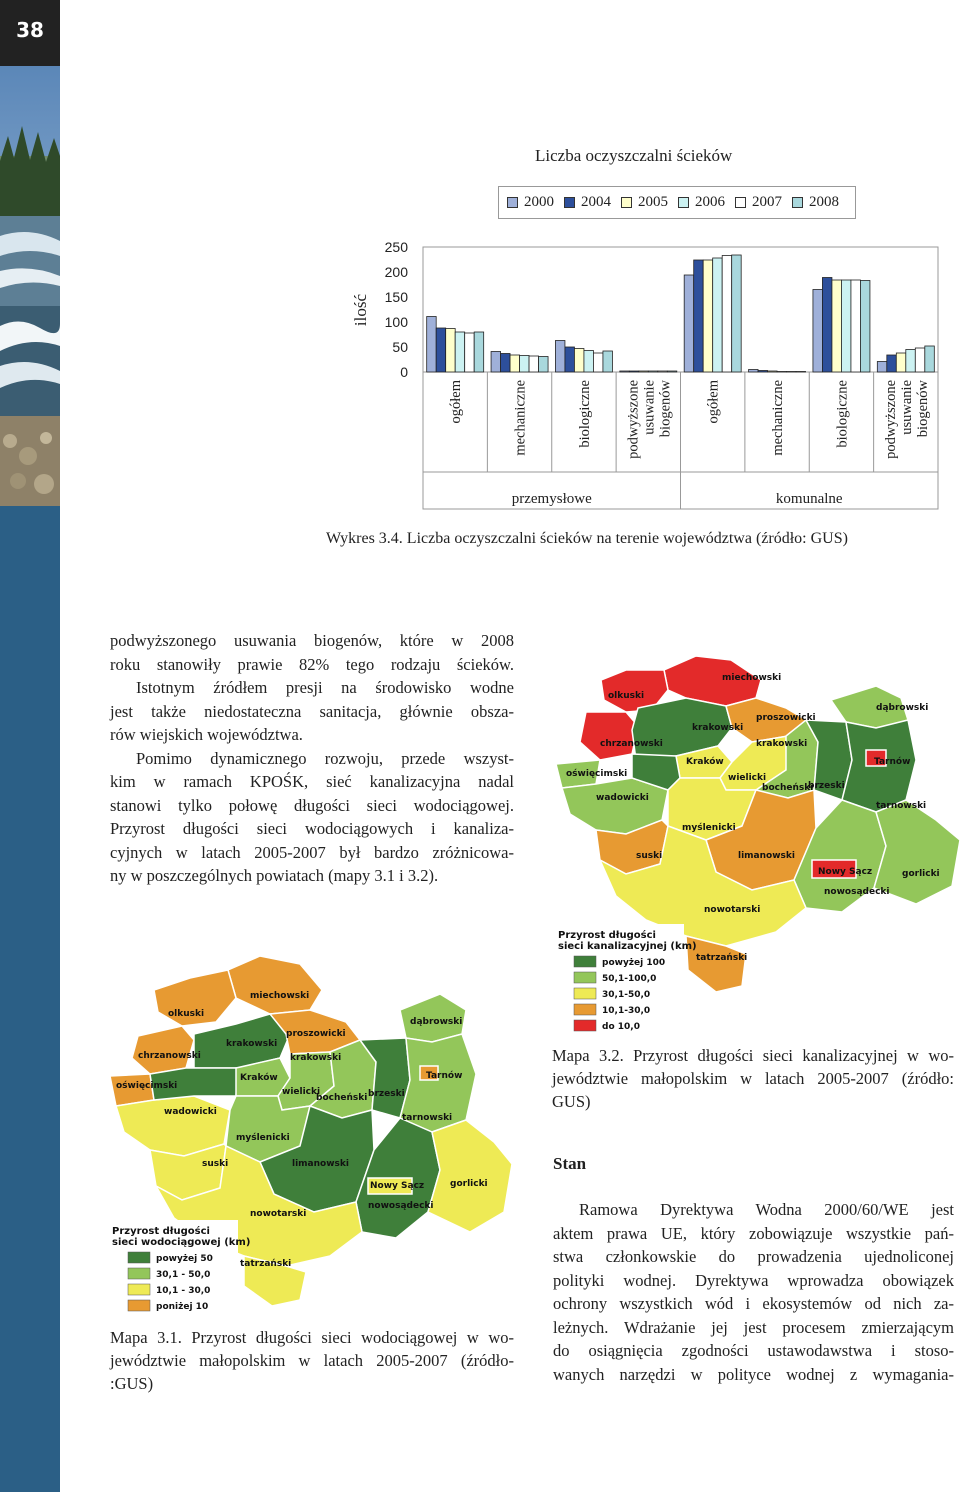 This screenshot has width=960, height=1492. What do you see at coordinates (30, 30) in the screenshot?
I see `page-number: 38` at bounding box center [30, 30].